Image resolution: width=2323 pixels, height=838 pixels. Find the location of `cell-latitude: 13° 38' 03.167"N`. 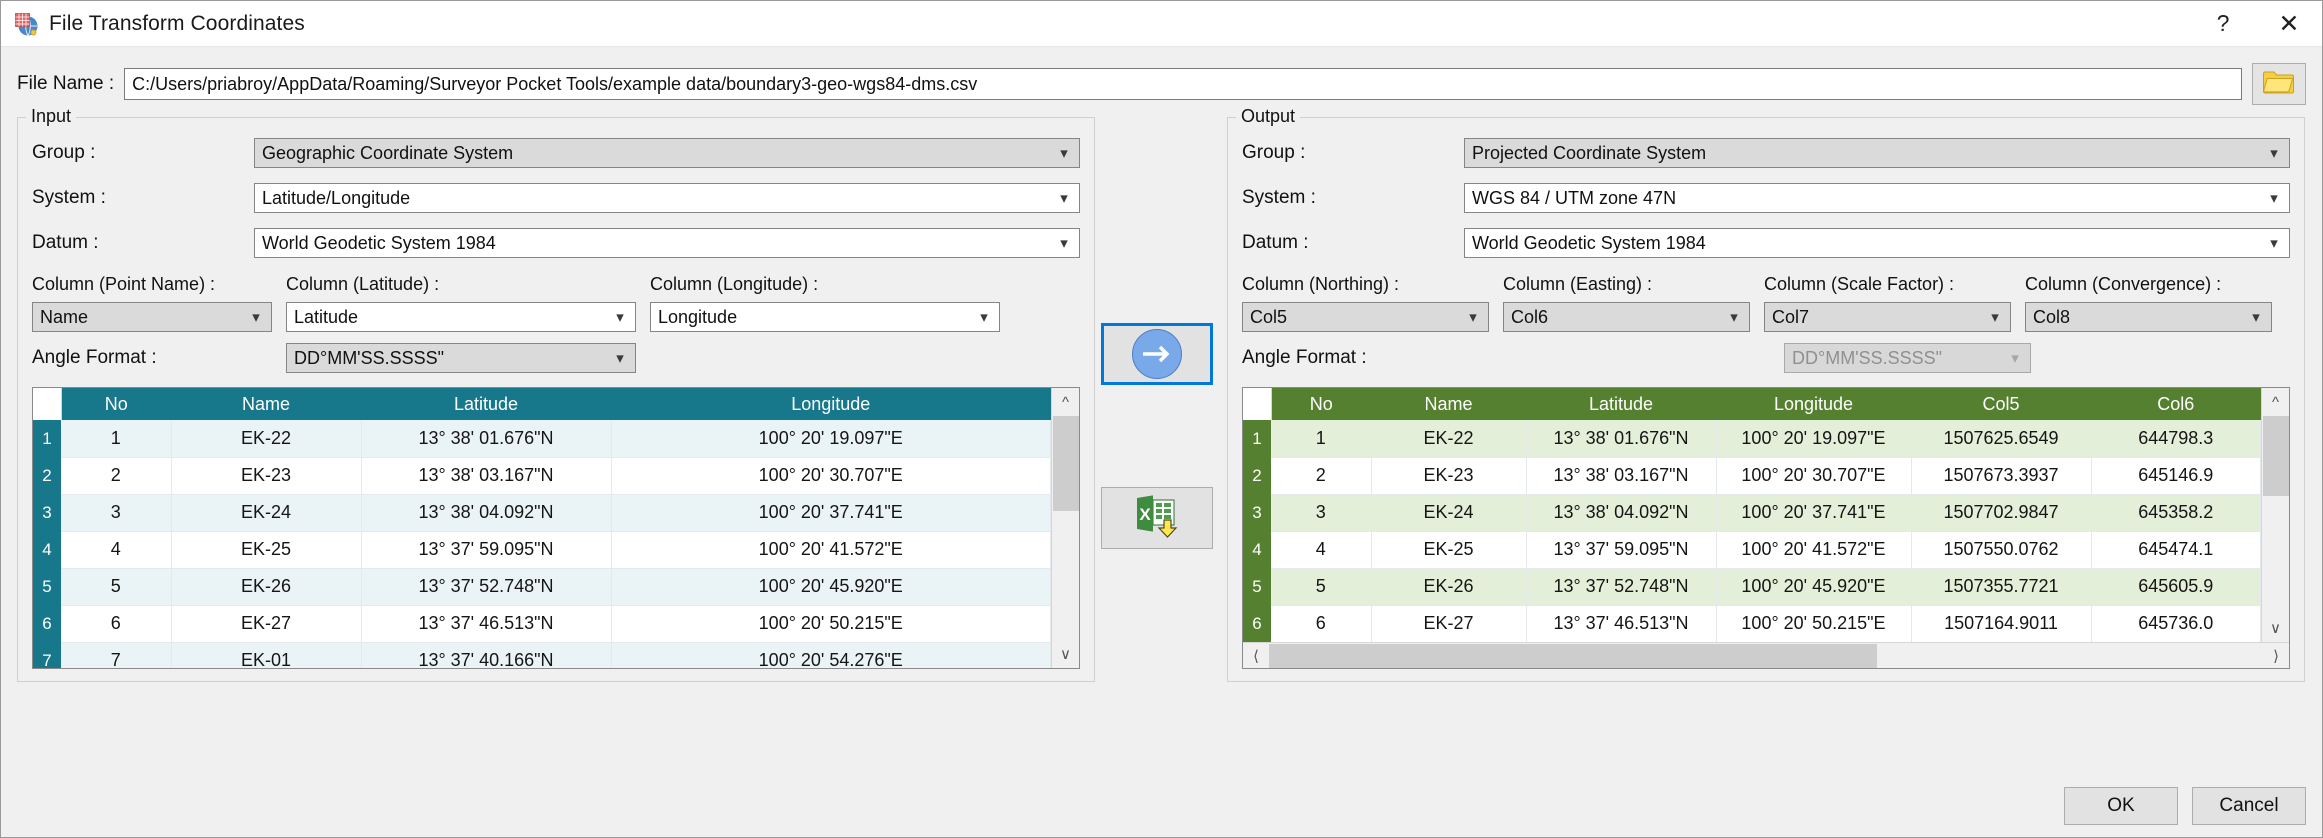

cell-latitude: 13° 38' 03.167"N is located at coordinates (486, 476).